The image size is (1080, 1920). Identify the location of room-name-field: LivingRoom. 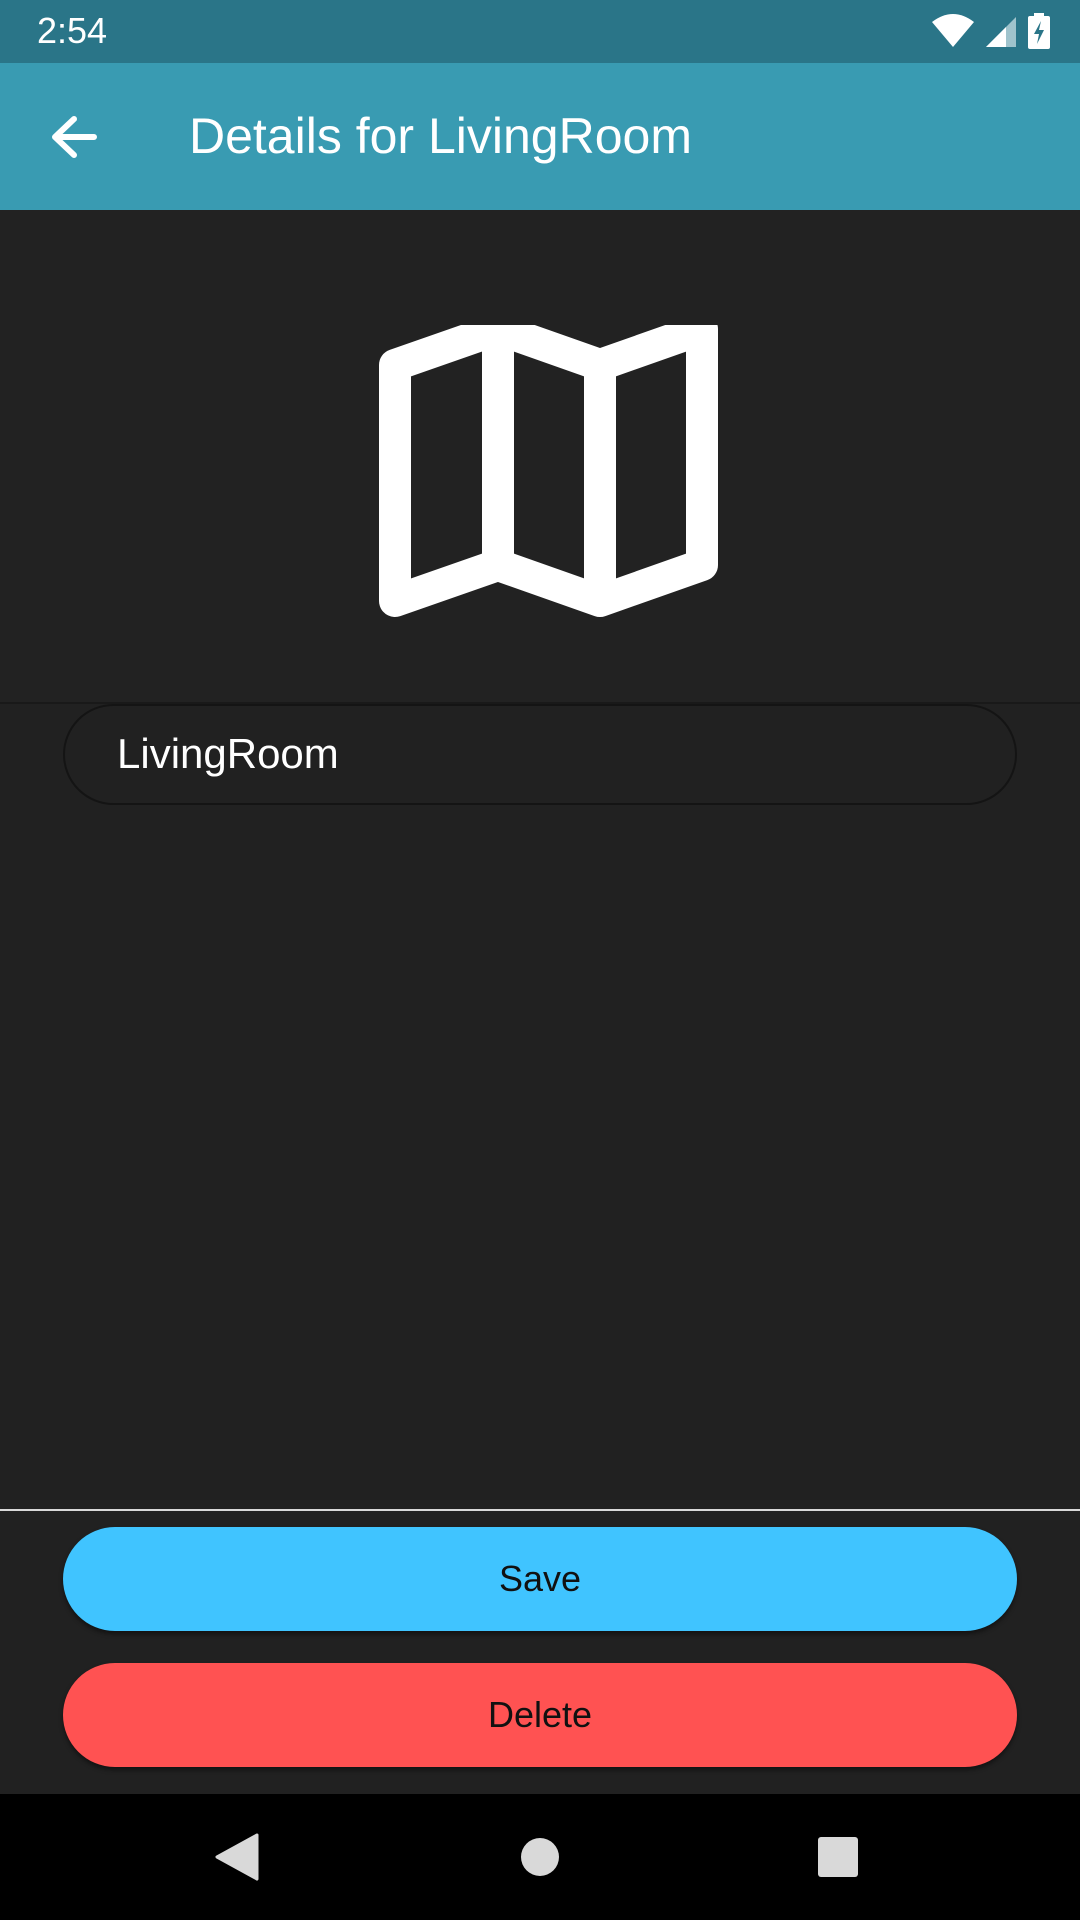
(540, 754).